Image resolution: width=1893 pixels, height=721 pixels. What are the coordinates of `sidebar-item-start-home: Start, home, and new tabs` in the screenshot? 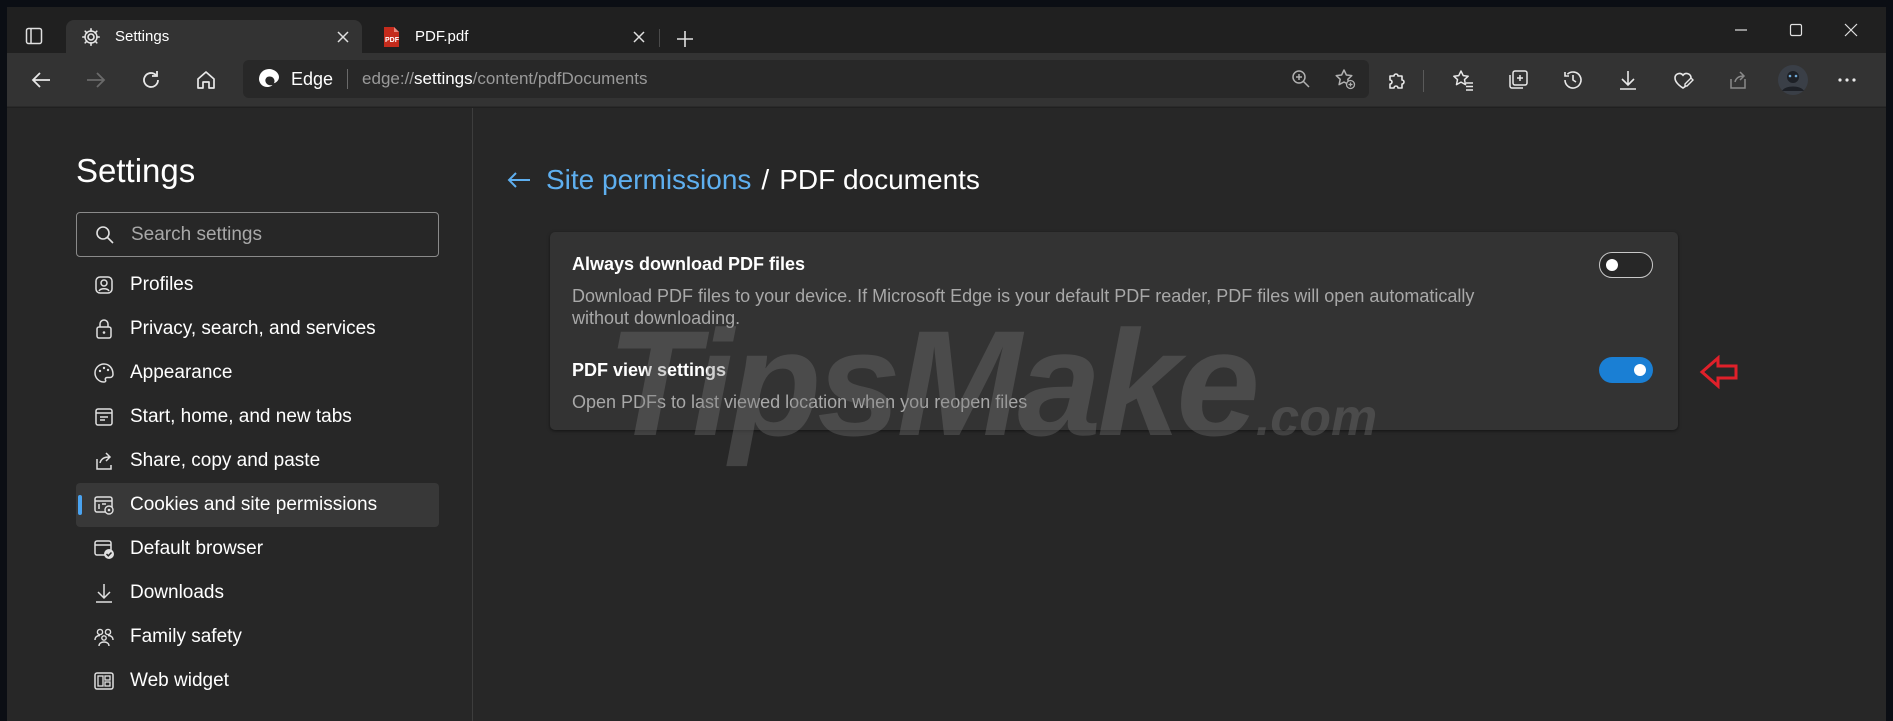 It's located at (257, 417).